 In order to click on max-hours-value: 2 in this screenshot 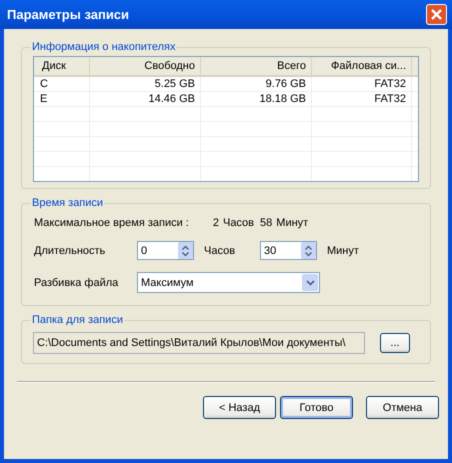, I will do `click(215, 223)`.